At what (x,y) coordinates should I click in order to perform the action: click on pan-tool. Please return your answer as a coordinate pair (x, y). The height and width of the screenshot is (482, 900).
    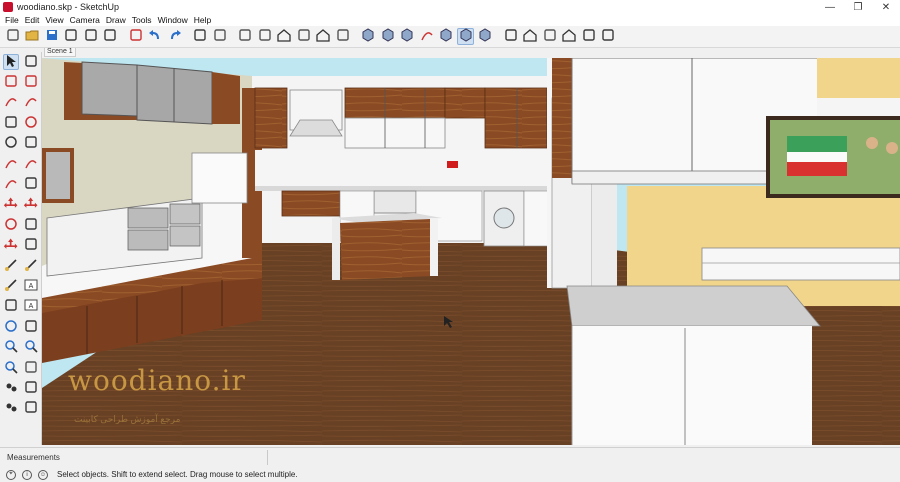
    Looking at the image, I should click on (31, 327).